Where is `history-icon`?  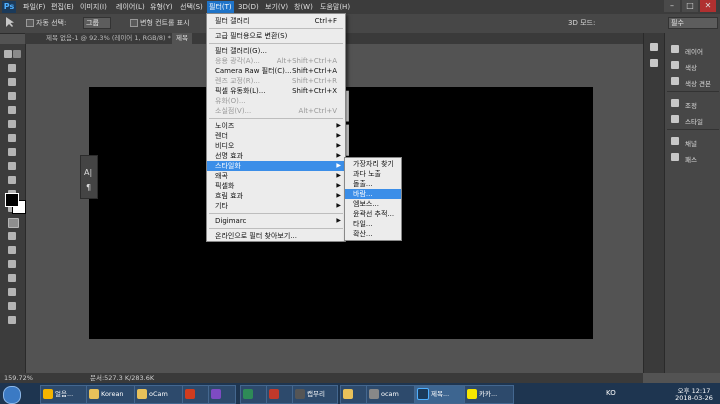 history-icon is located at coordinates (654, 47).